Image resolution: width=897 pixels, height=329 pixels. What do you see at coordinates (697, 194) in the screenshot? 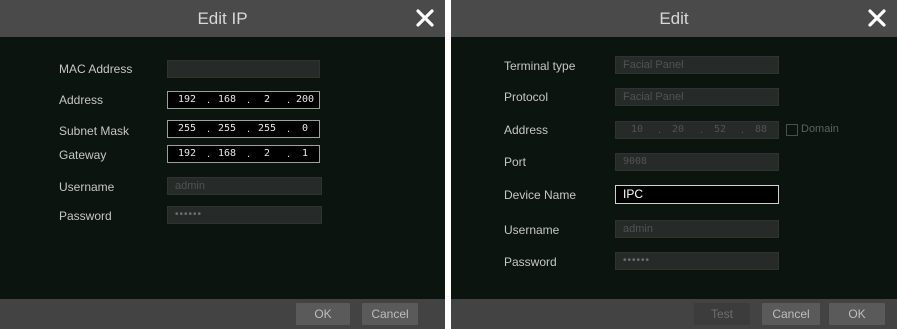
I see `device-name-input: IPC` at bounding box center [697, 194].